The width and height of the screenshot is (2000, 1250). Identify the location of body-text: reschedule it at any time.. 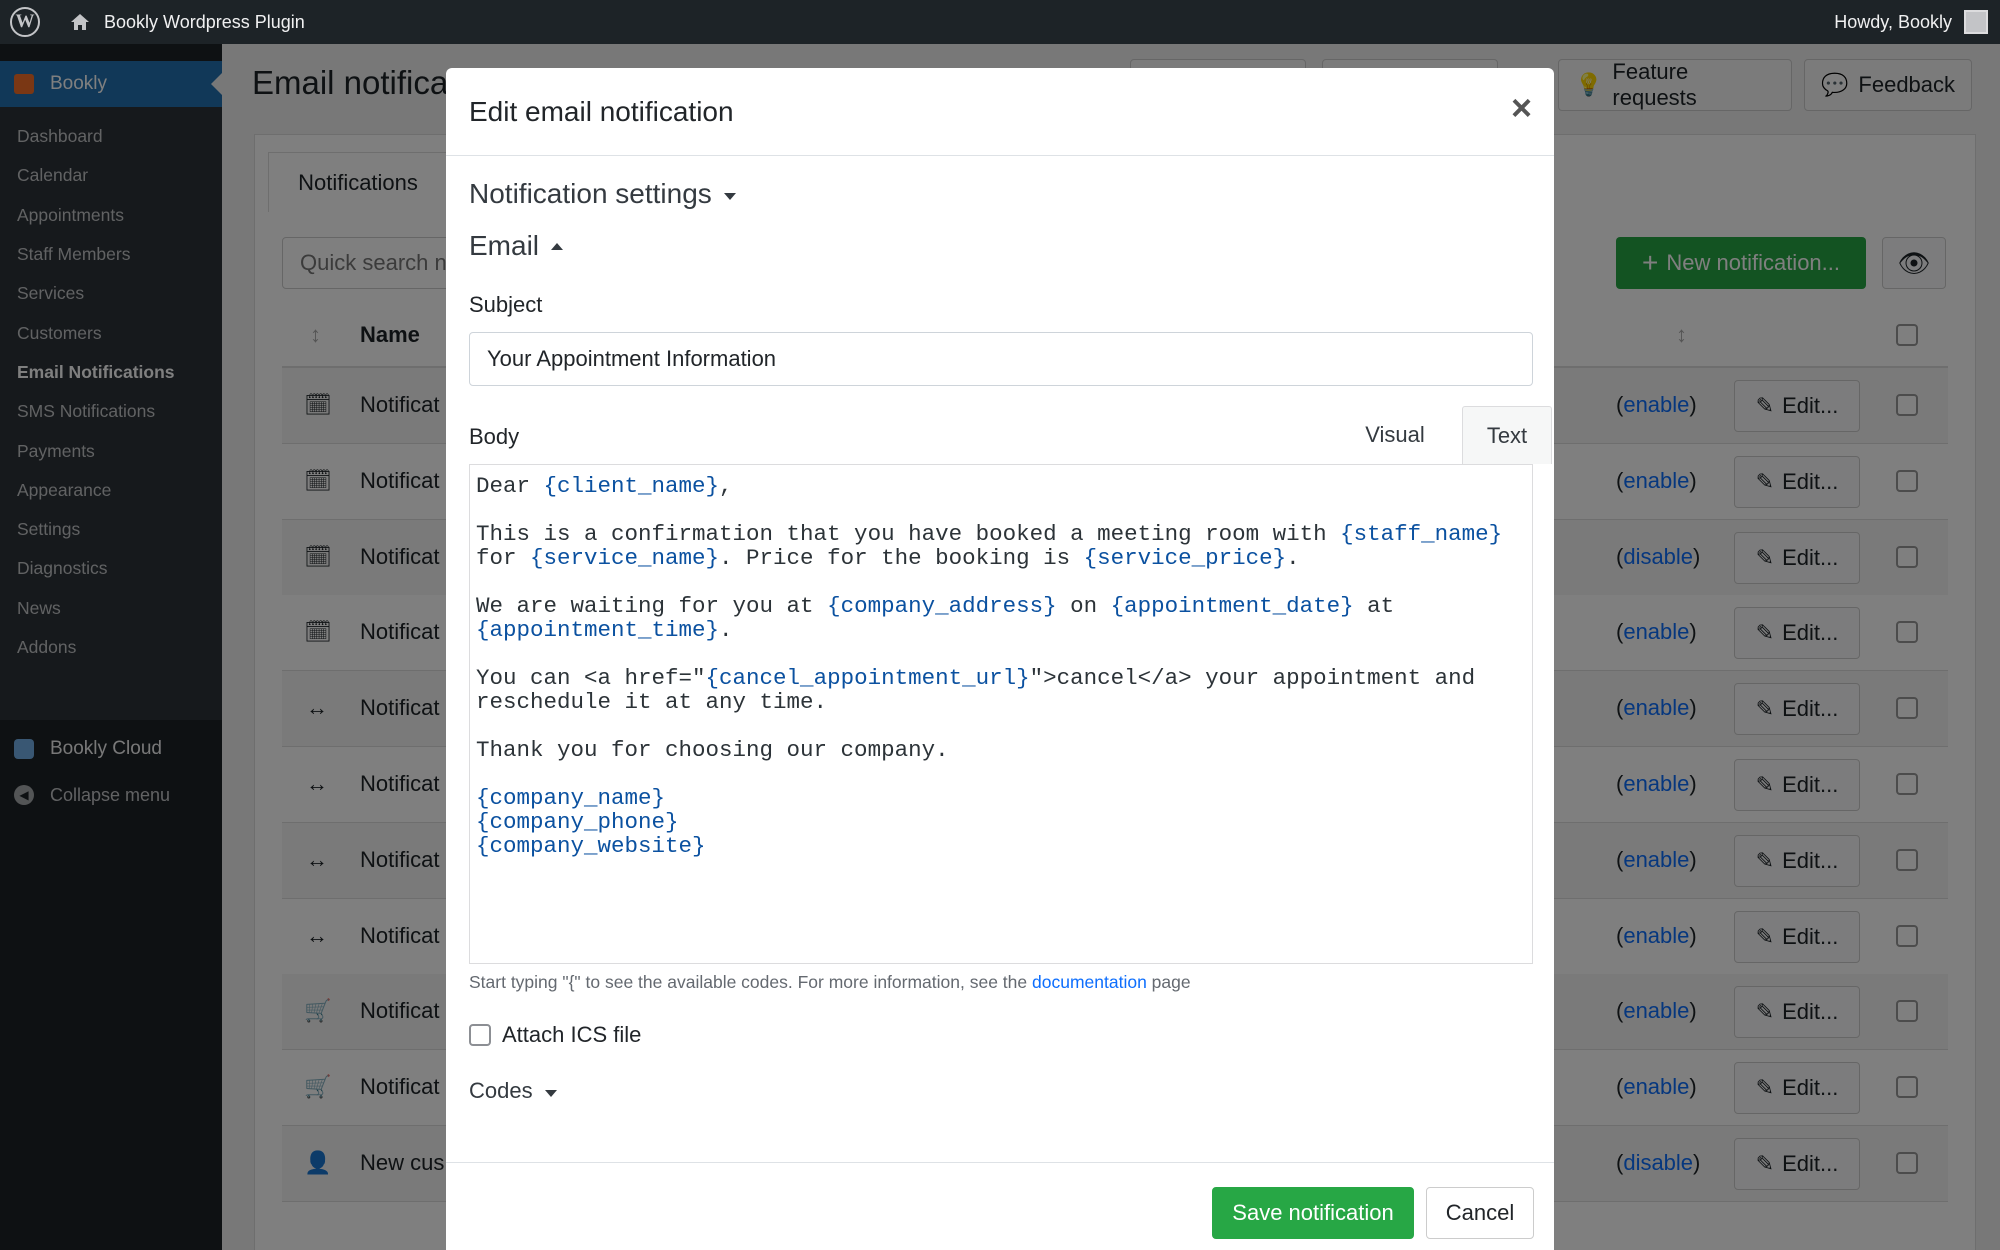
(652, 702).